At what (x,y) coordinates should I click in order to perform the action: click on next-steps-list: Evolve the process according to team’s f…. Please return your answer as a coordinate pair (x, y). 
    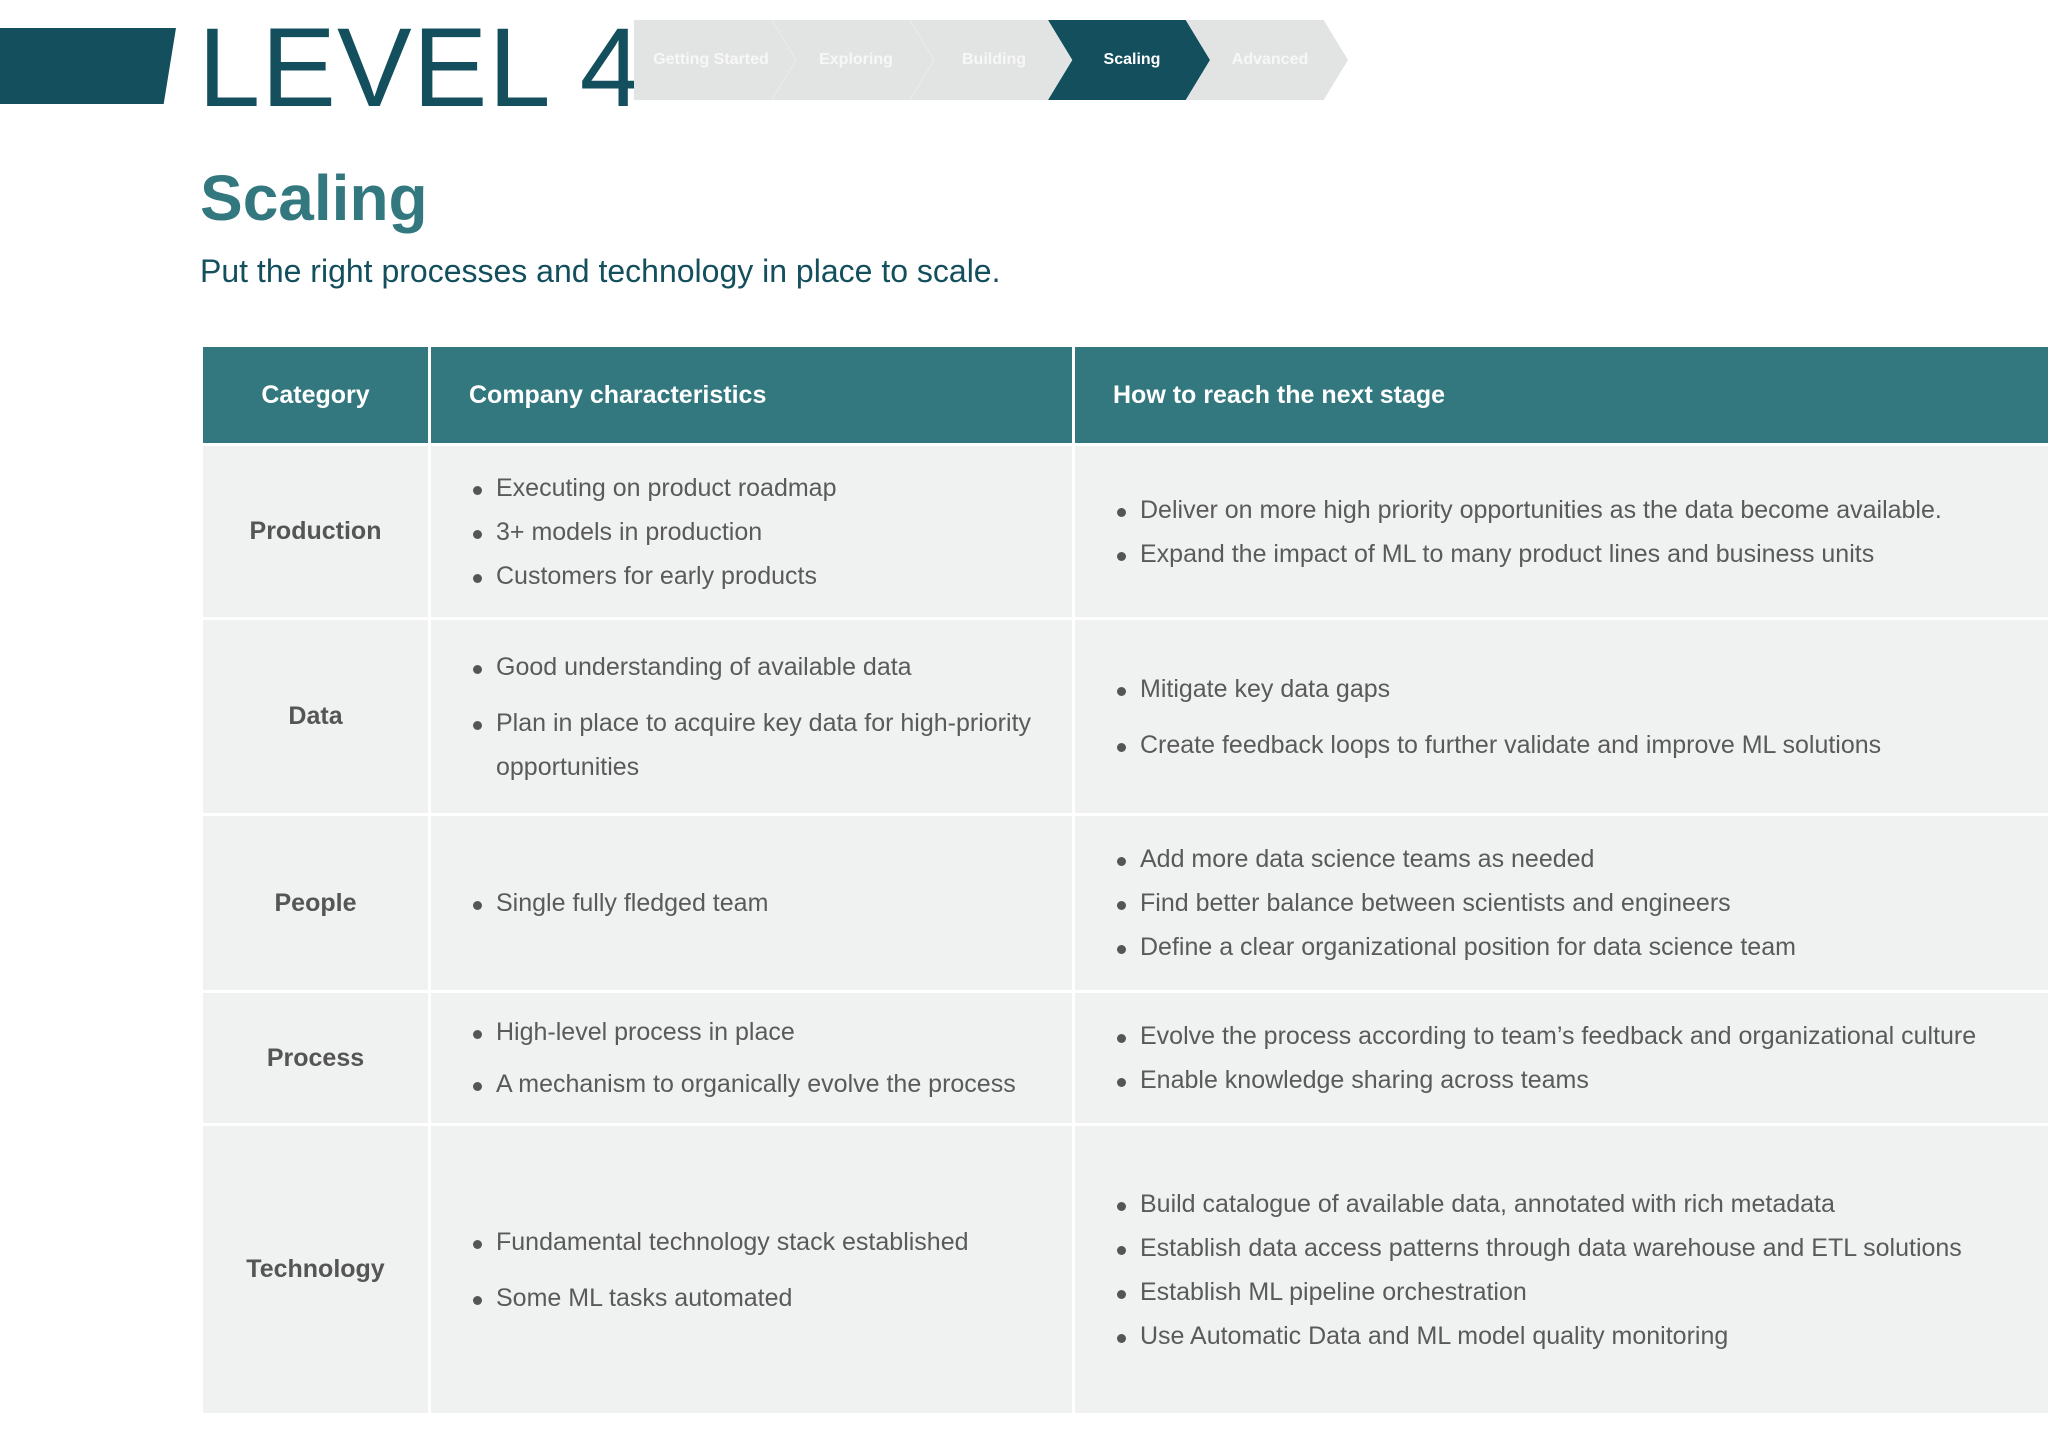
    Looking at the image, I should click on (1561, 1058).